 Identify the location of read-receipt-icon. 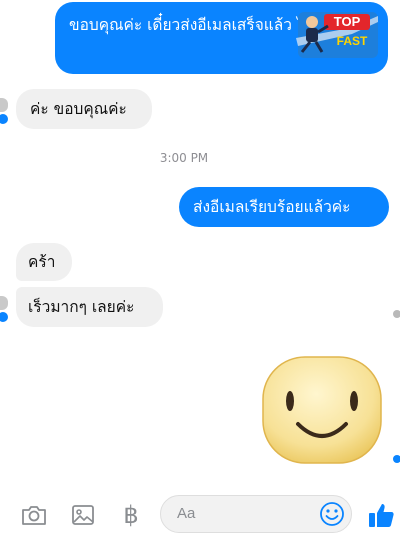
(396, 314).